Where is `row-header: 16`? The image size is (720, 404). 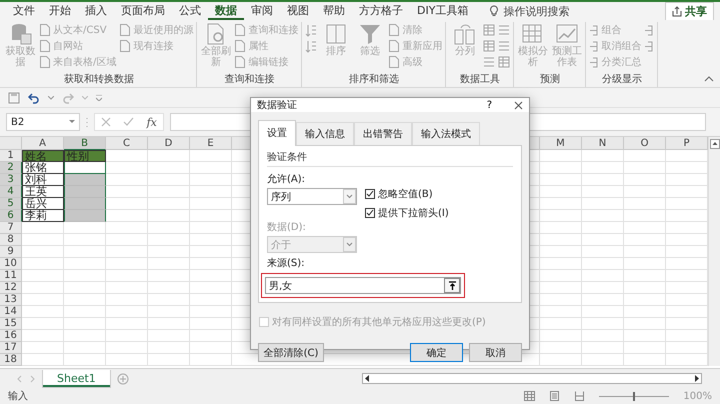
row-header: 16 is located at coordinates (11, 336).